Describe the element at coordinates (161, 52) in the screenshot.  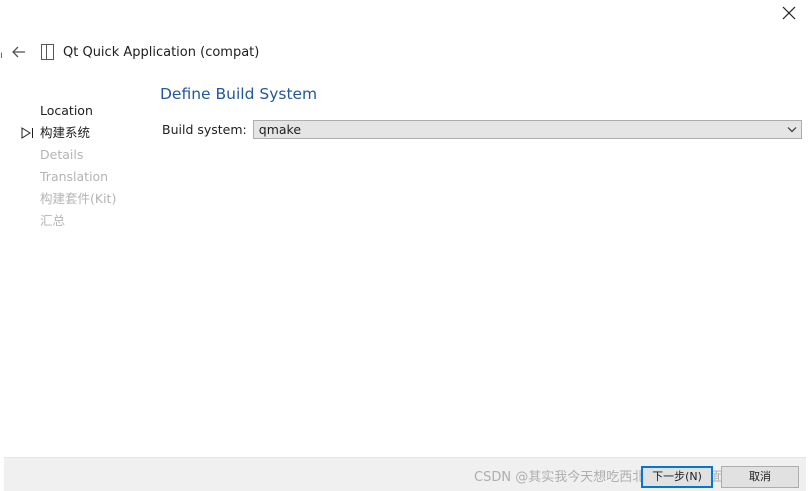
I see `wizard-title: Qt Quick Application (compat)` at that location.